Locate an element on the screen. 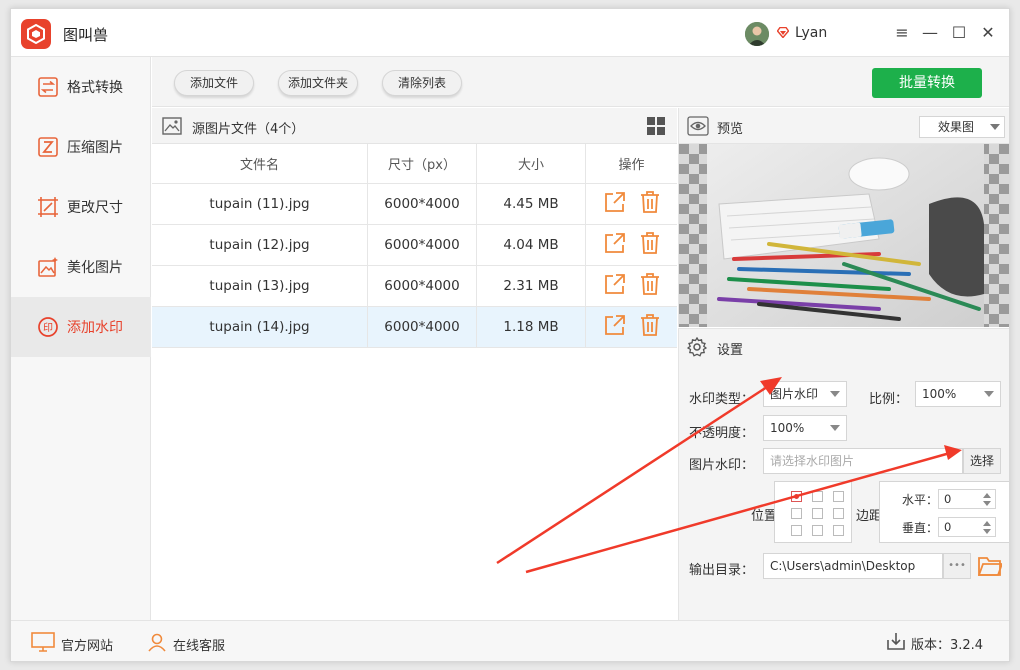 The height and width of the screenshot is (670, 1020). sidebar-item-beautify: 美化图片 is located at coordinates (81, 267).